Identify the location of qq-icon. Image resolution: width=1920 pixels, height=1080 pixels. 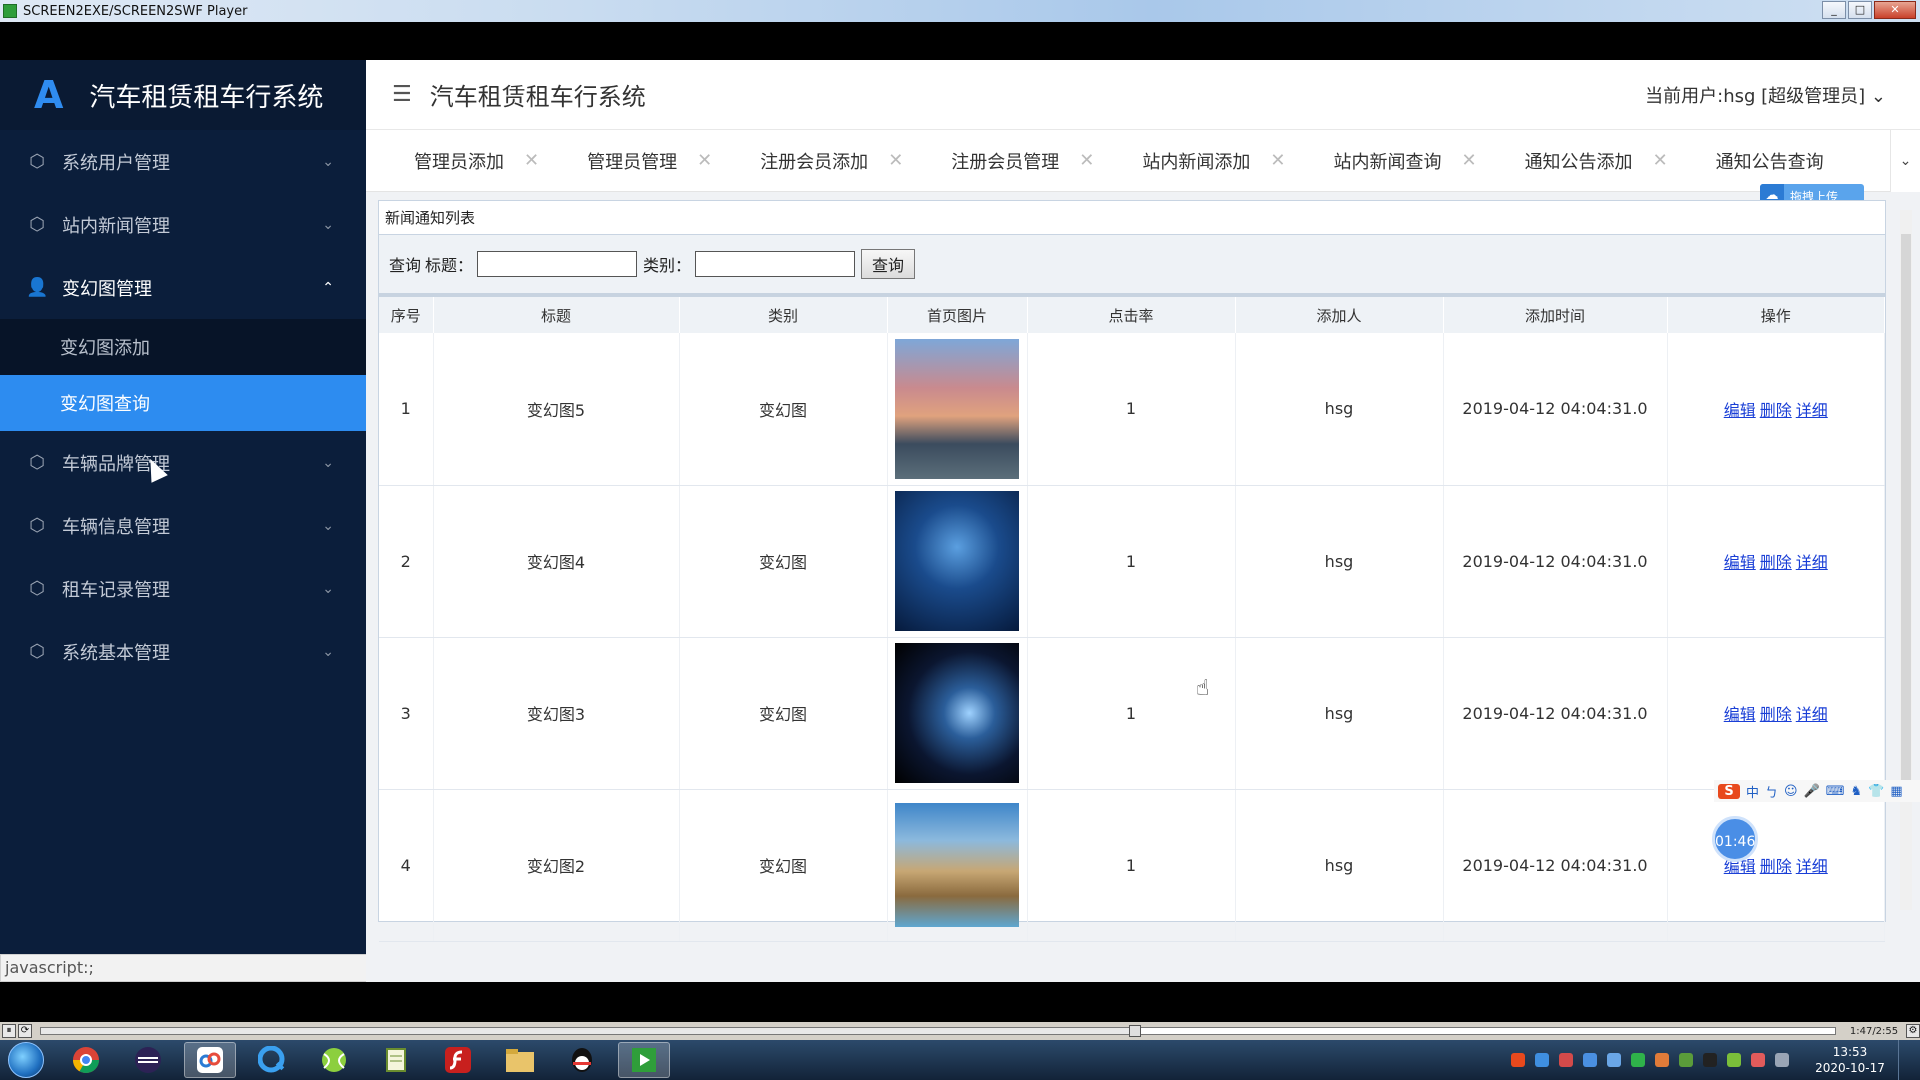
(582, 1060).